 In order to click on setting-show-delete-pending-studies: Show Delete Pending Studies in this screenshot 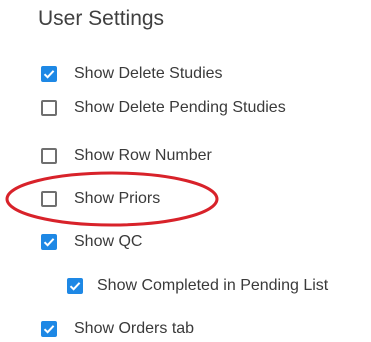, I will do `click(163, 108)`.